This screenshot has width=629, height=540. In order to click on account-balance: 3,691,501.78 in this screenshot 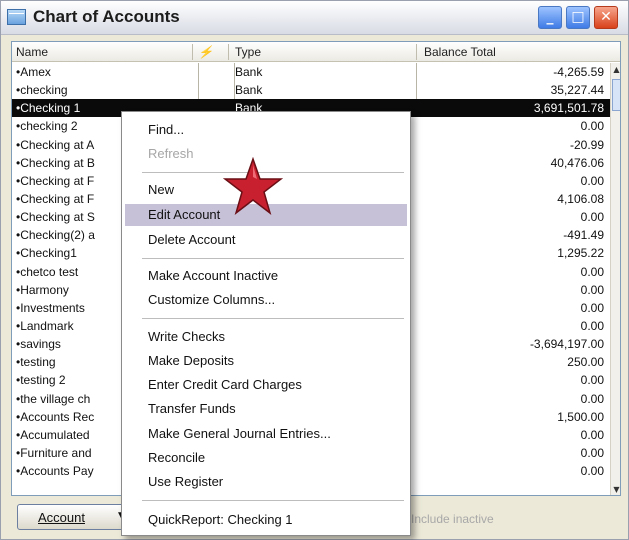, I will do `click(568, 108)`.